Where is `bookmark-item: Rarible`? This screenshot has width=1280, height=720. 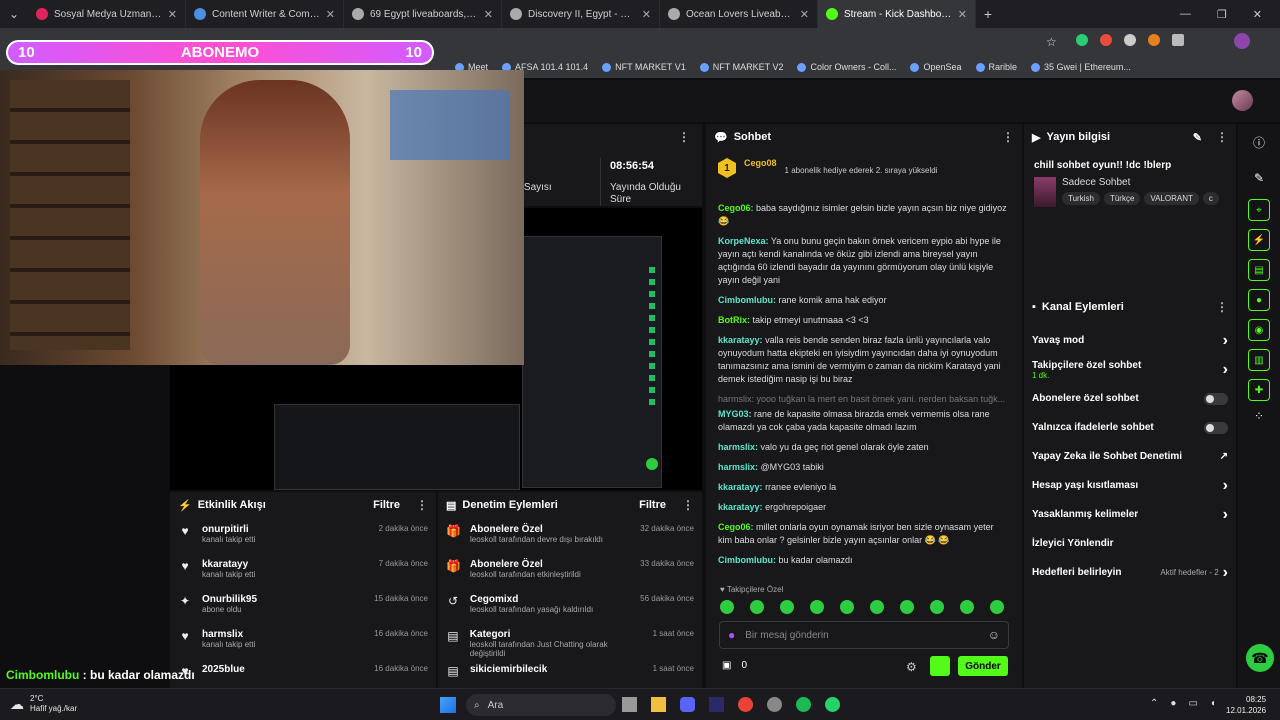
bookmark-item: Rarible is located at coordinates (996, 67).